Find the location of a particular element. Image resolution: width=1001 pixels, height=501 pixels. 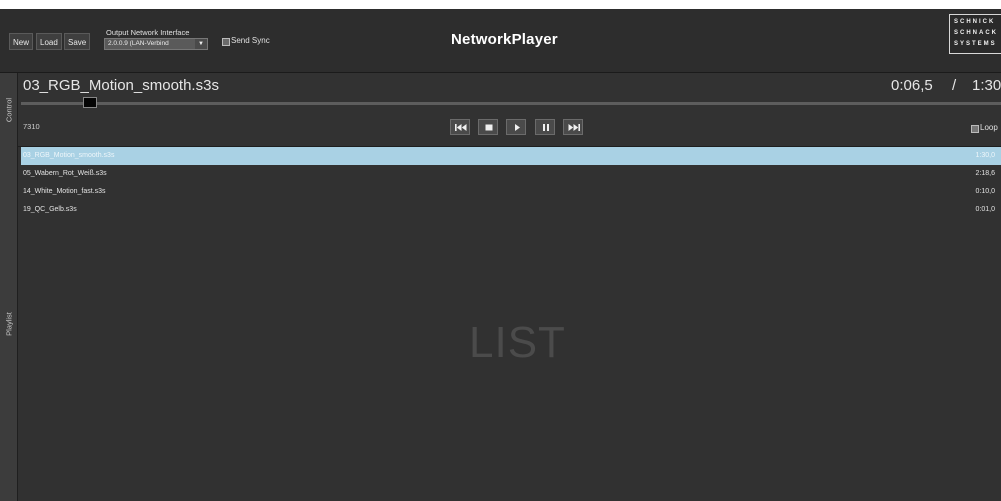

skip-forward-button is located at coordinates (573, 127).